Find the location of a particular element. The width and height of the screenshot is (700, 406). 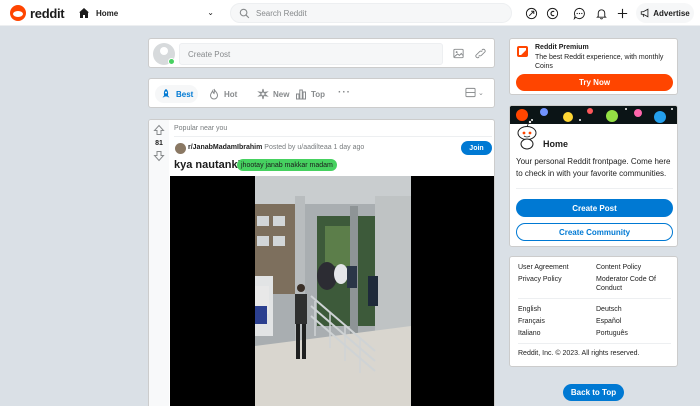

create-post-card is located at coordinates (321, 53).